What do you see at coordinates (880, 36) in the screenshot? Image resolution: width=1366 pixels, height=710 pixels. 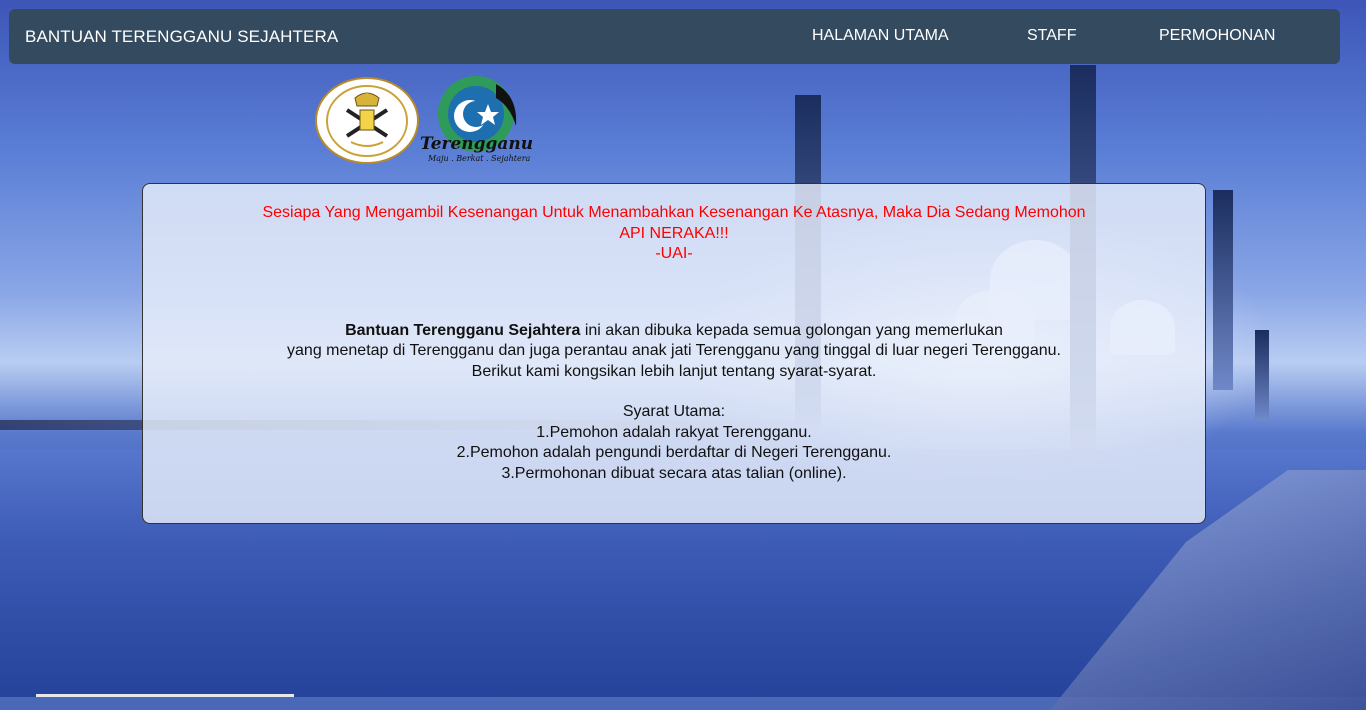 I see `nav-link-halaman-utama: HALAMAN UTAMA` at bounding box center [880, 36].